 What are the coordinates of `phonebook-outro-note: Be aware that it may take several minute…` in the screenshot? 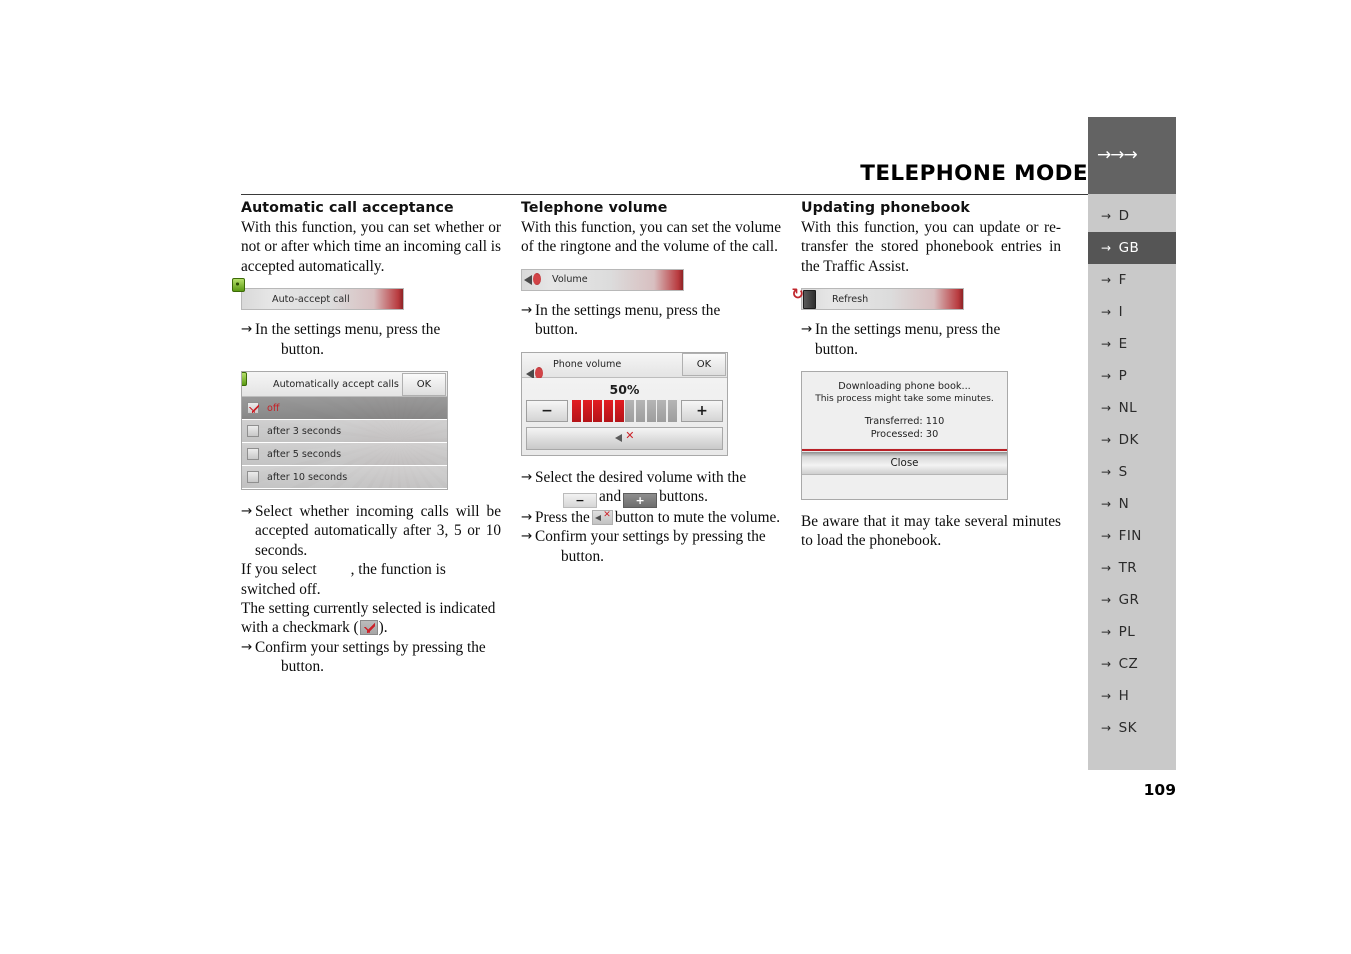 It's located at (931, 531).